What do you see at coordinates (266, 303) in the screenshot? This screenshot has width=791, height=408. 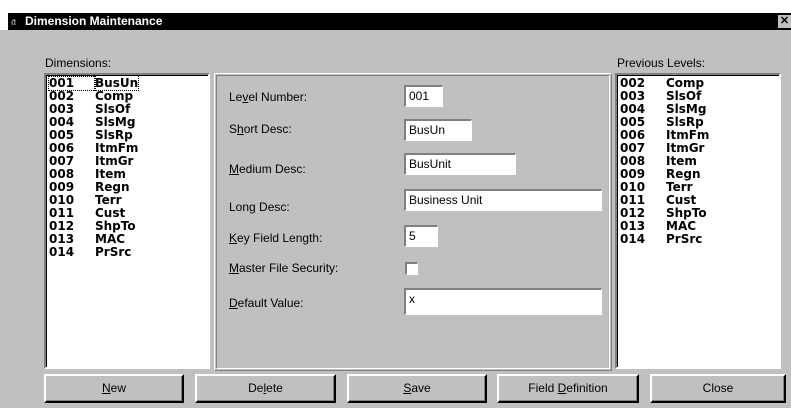 I see `default-value-label: Default Value:` at bounding box center [266, 303].